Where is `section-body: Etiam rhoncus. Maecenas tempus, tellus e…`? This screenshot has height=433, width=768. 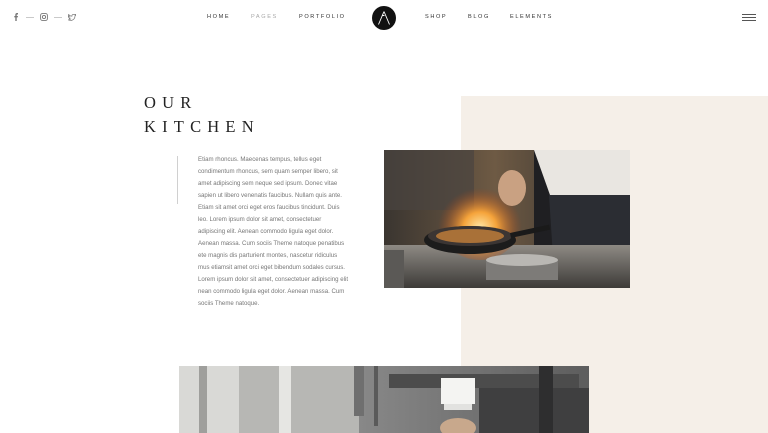
section-body: Etiam rhoncus. Maecenas tempus, tellus e… is located at coordinates (283, 232).